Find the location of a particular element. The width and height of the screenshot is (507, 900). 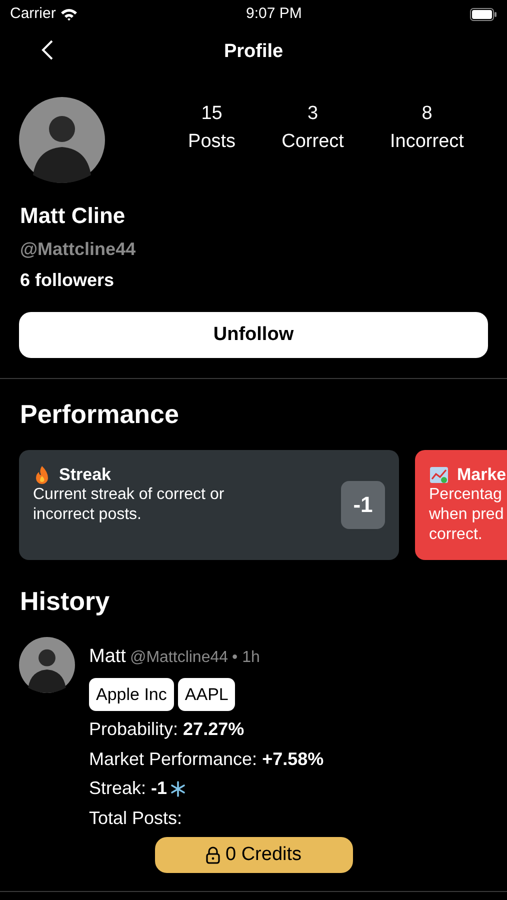

card-description: Percentag is located at coordinates (466, 495).